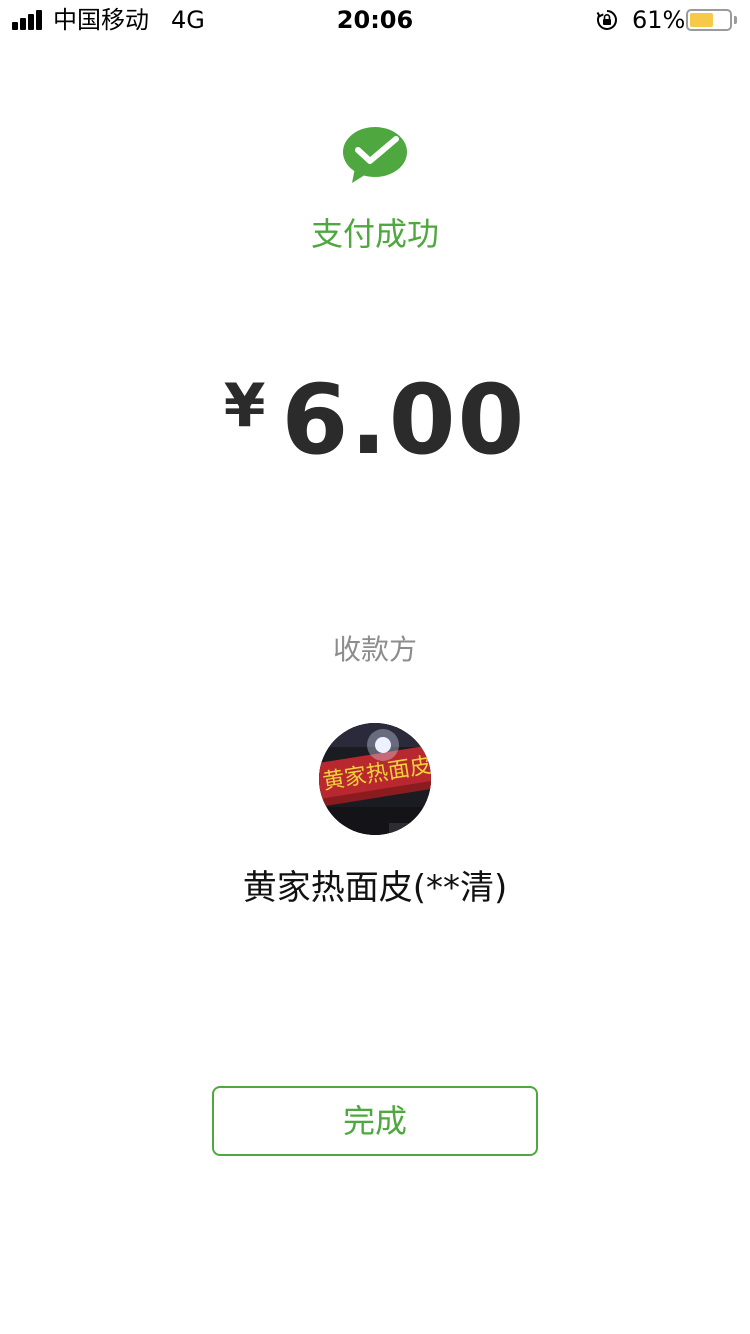 The image size is (750, 1334). What do you see at coordinates (735, 20) in the screenshot?
I see `battery-tip` at bounding box center [735, 20].